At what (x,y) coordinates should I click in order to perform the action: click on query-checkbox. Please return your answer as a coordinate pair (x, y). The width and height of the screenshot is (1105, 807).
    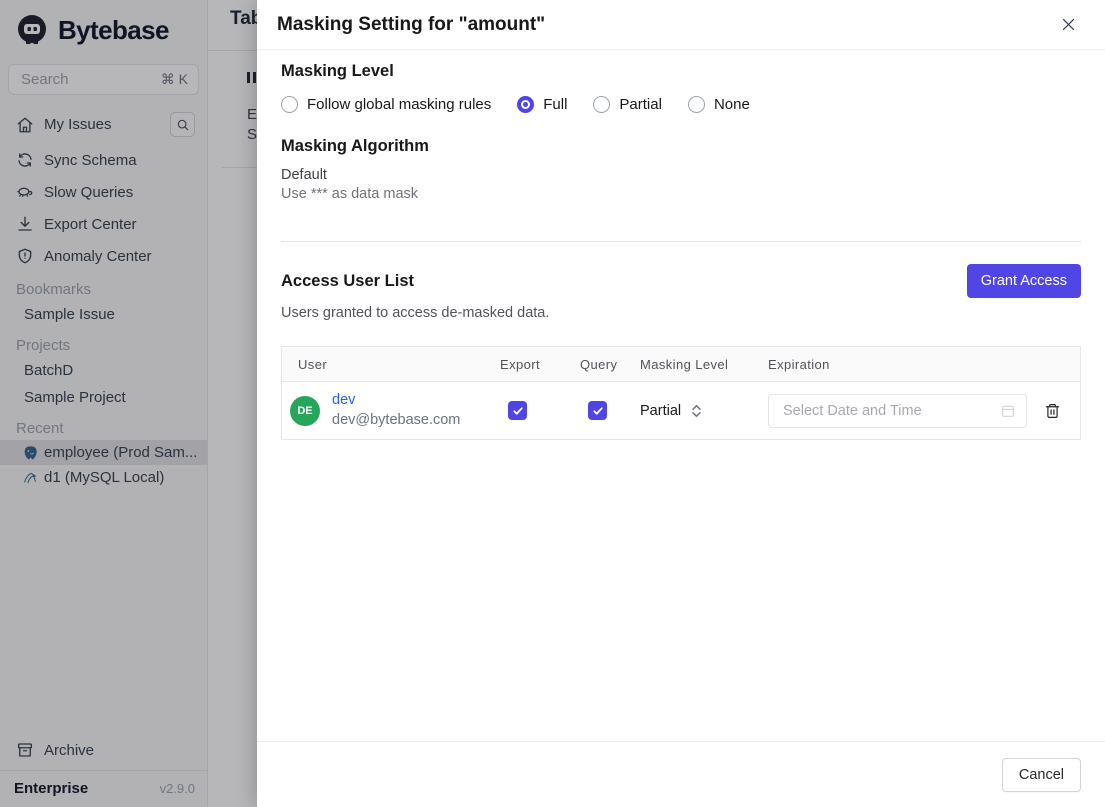
    Looking at the image, I should click on (597, 410).